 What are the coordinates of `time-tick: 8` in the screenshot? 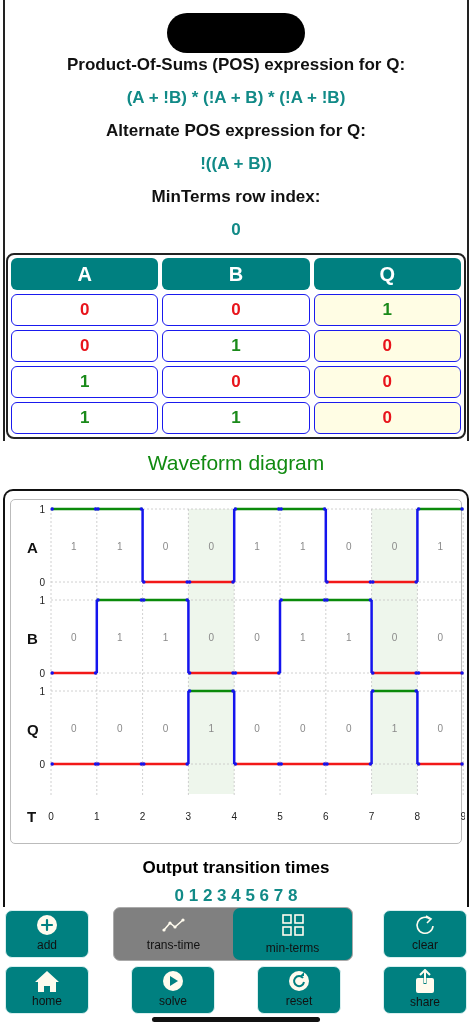 It's located at (417, 816).